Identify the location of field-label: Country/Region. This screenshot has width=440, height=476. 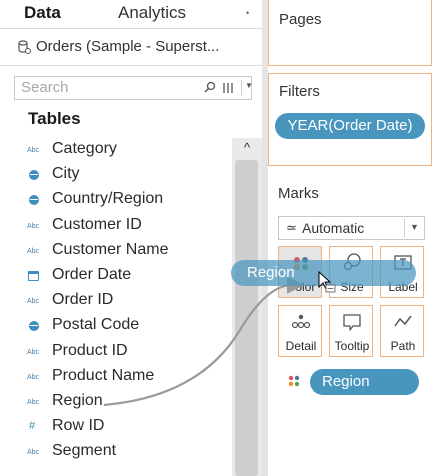
(108, 199).